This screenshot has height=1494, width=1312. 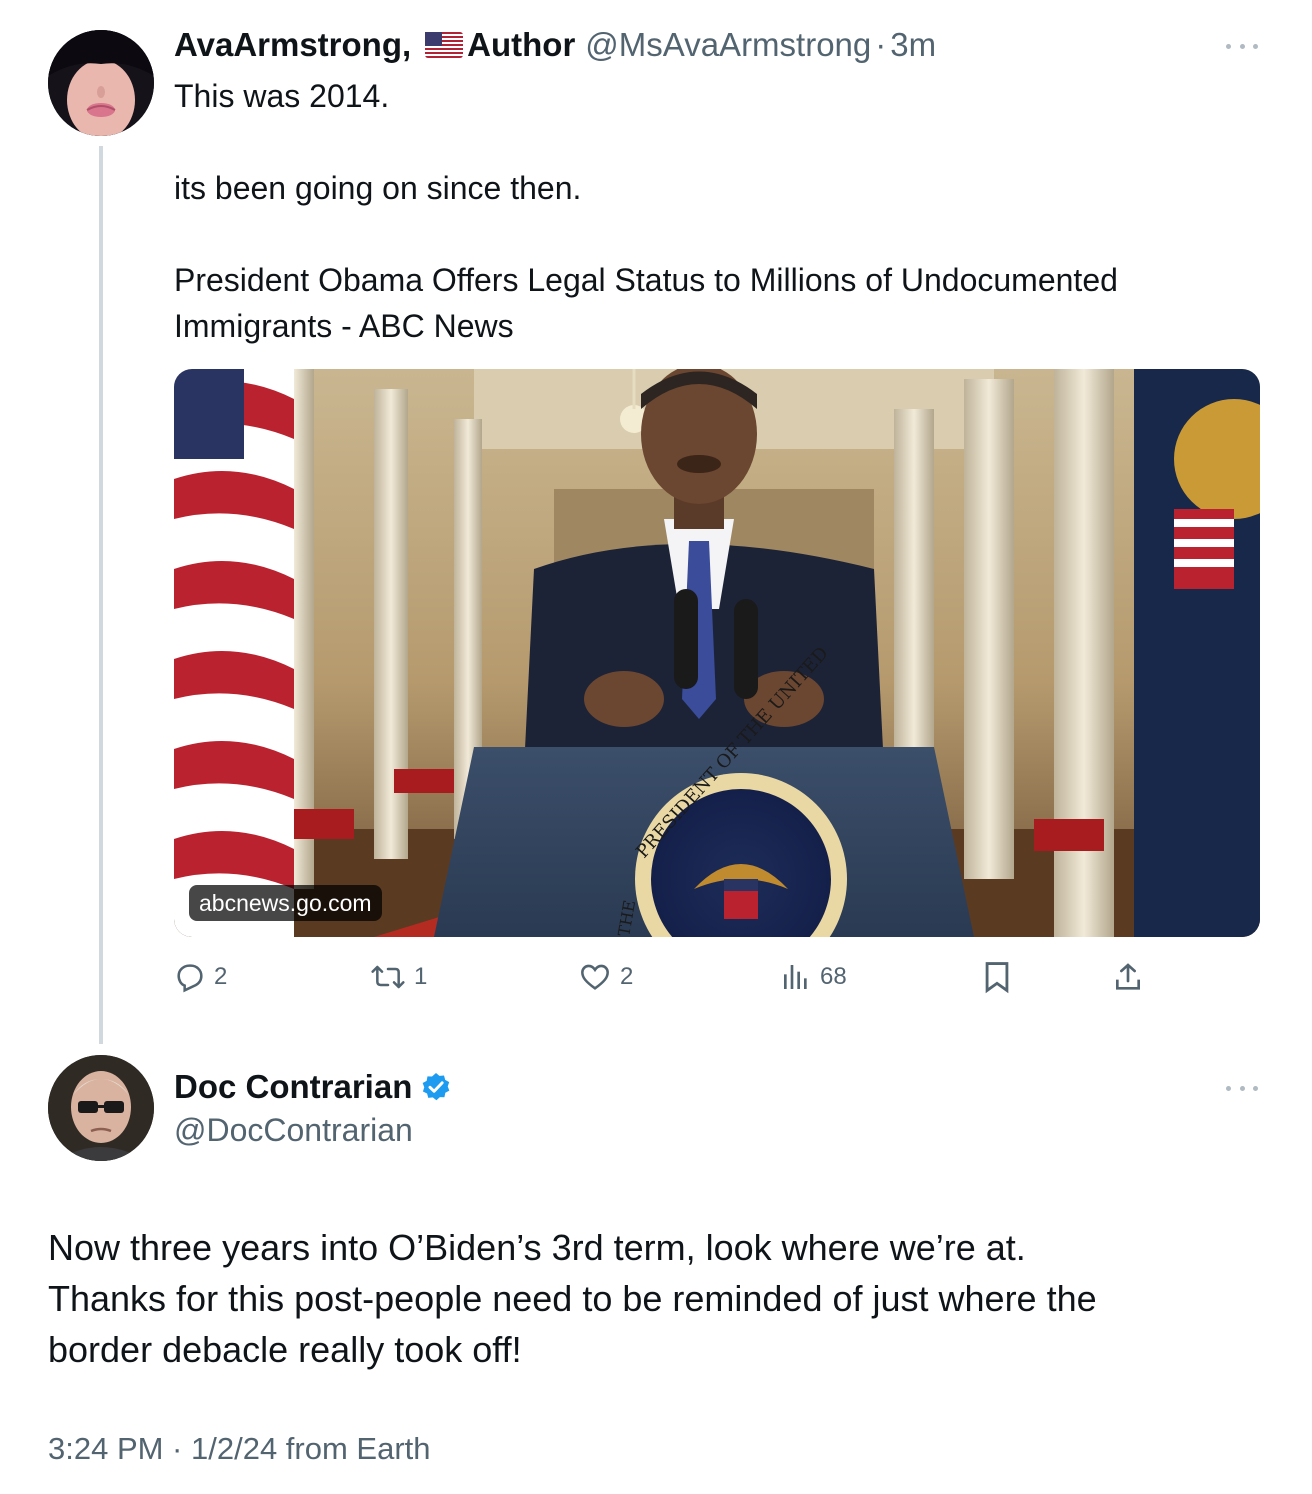 I want to click on tweet-text-line: border debacle really took off!, so click(x=285, y=1349).